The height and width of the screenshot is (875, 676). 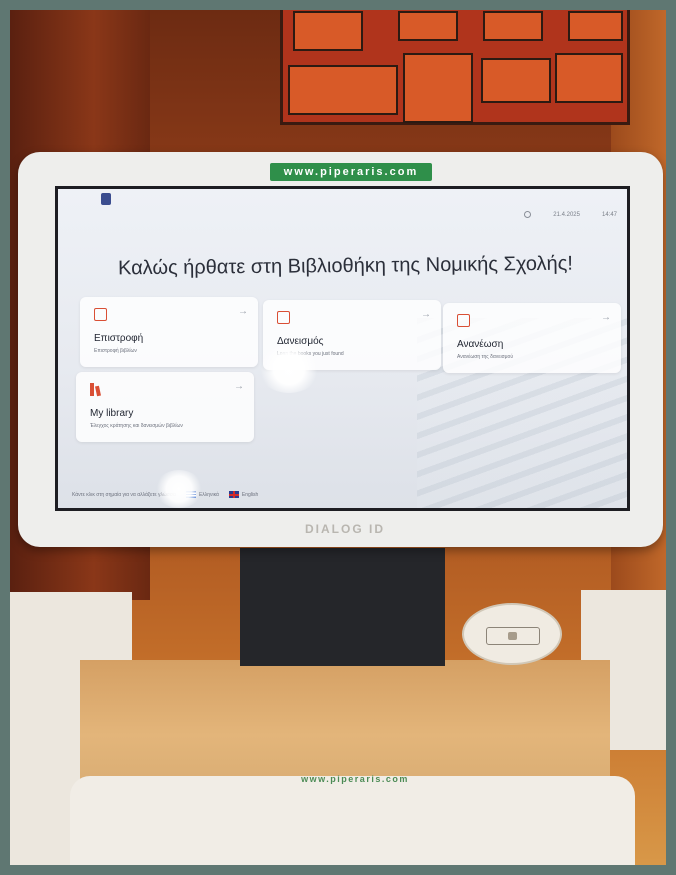 What do you see at coordinates (351, 172) in the screenshot?
I see `brand-tag: www.piperaris.com` at bounding box center [351, 172].